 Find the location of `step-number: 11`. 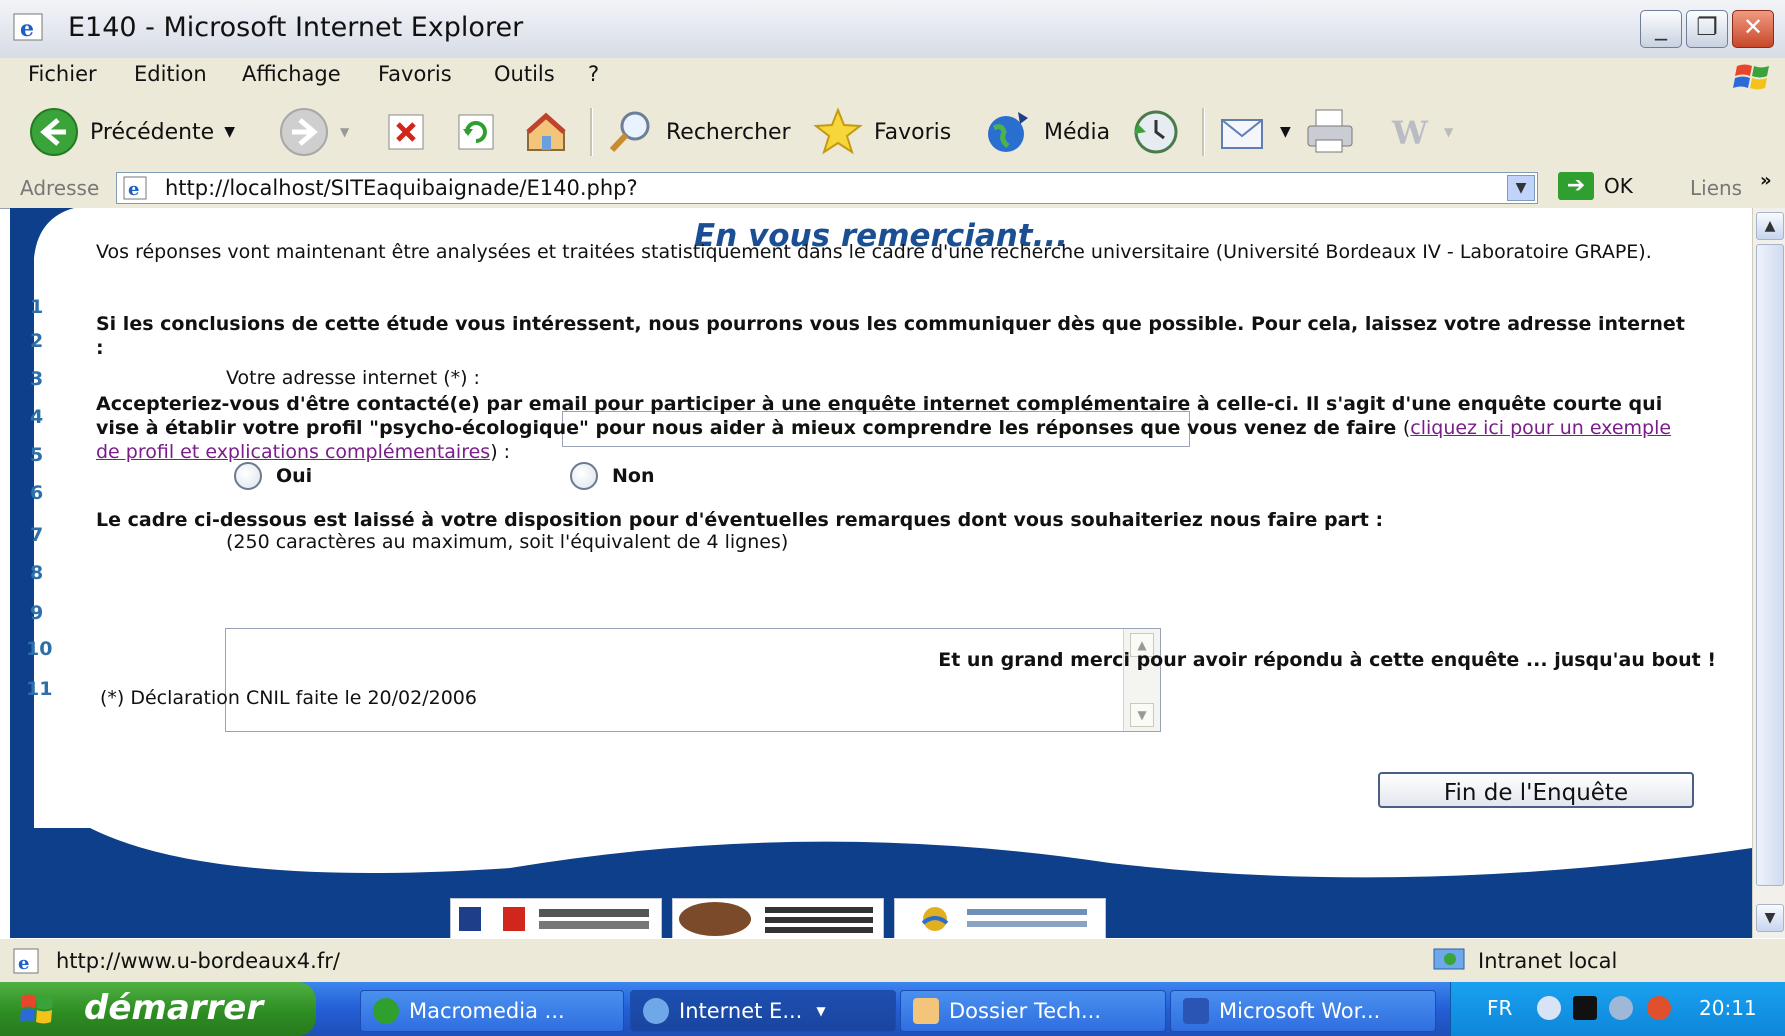

step-number: 11 is located at coordinates (39, 689).